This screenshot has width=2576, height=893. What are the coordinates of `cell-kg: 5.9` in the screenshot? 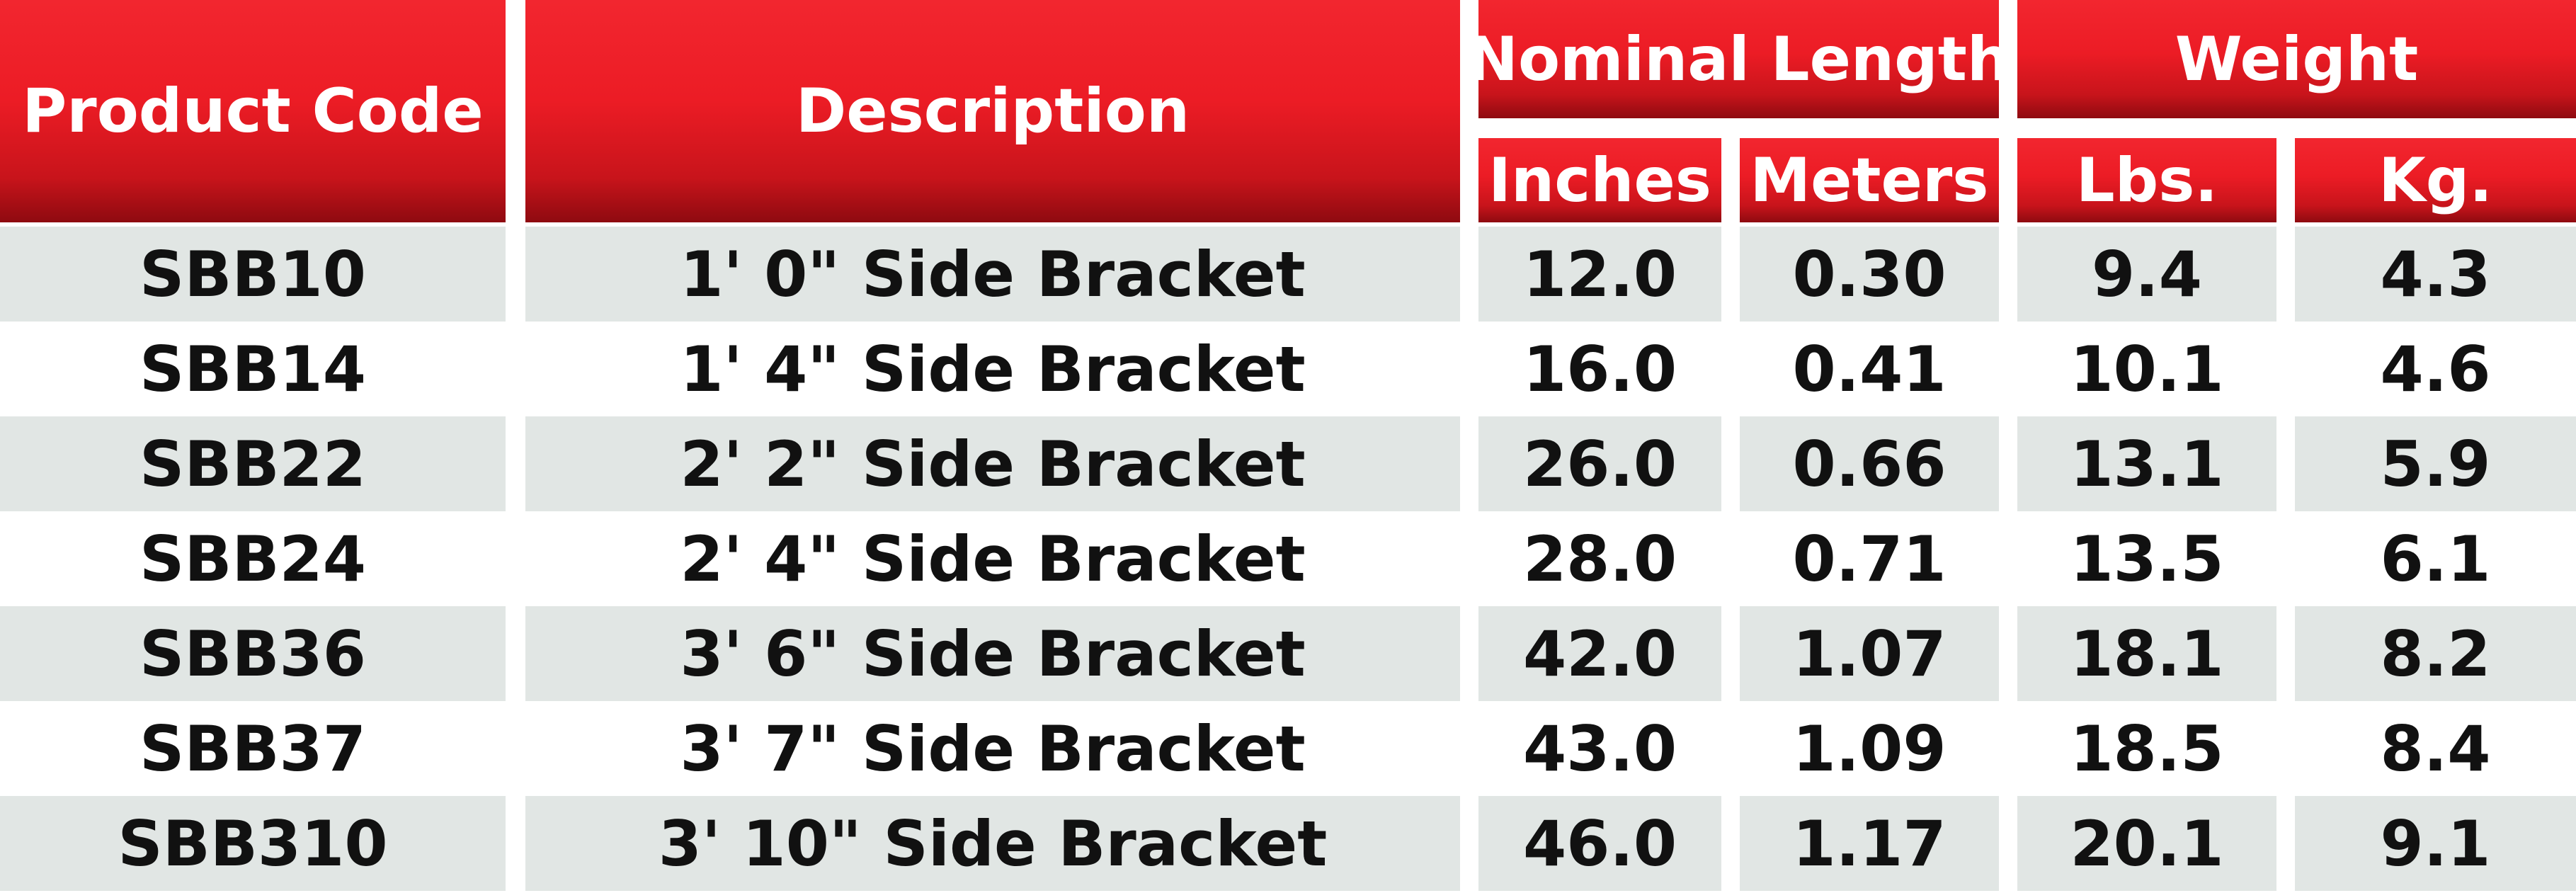 It's located at (2435, 464).